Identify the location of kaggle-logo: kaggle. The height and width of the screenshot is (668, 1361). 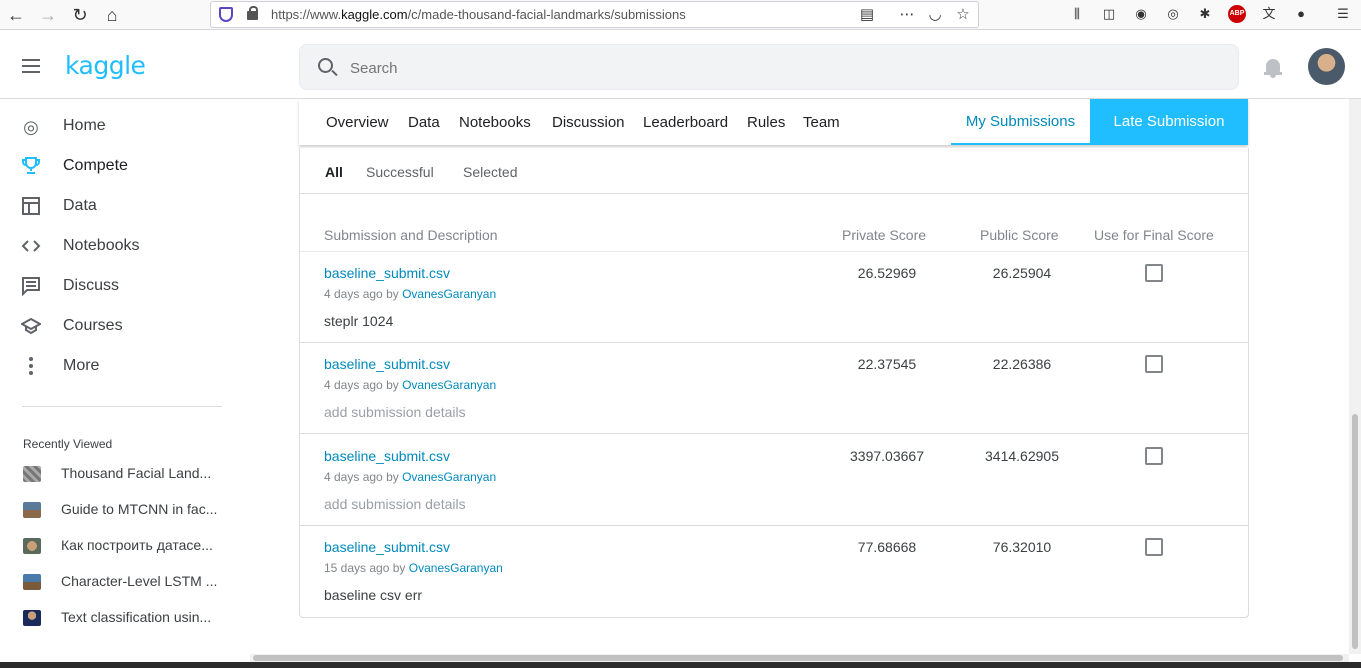
(105, 65).